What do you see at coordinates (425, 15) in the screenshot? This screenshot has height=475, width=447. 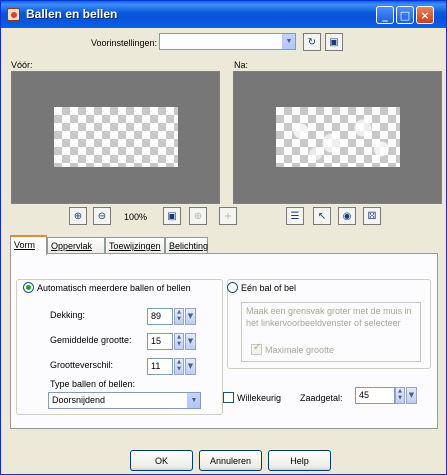 I see `close-button: ×` at bounding box center [425, 15].